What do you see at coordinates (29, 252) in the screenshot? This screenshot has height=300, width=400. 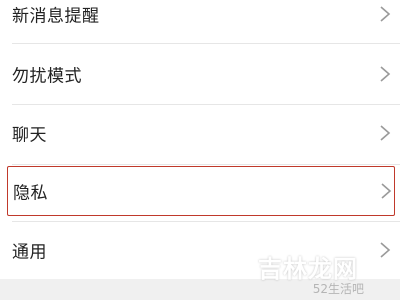 I see `settings-item-label: 通用` at bounding box center [29, 252].